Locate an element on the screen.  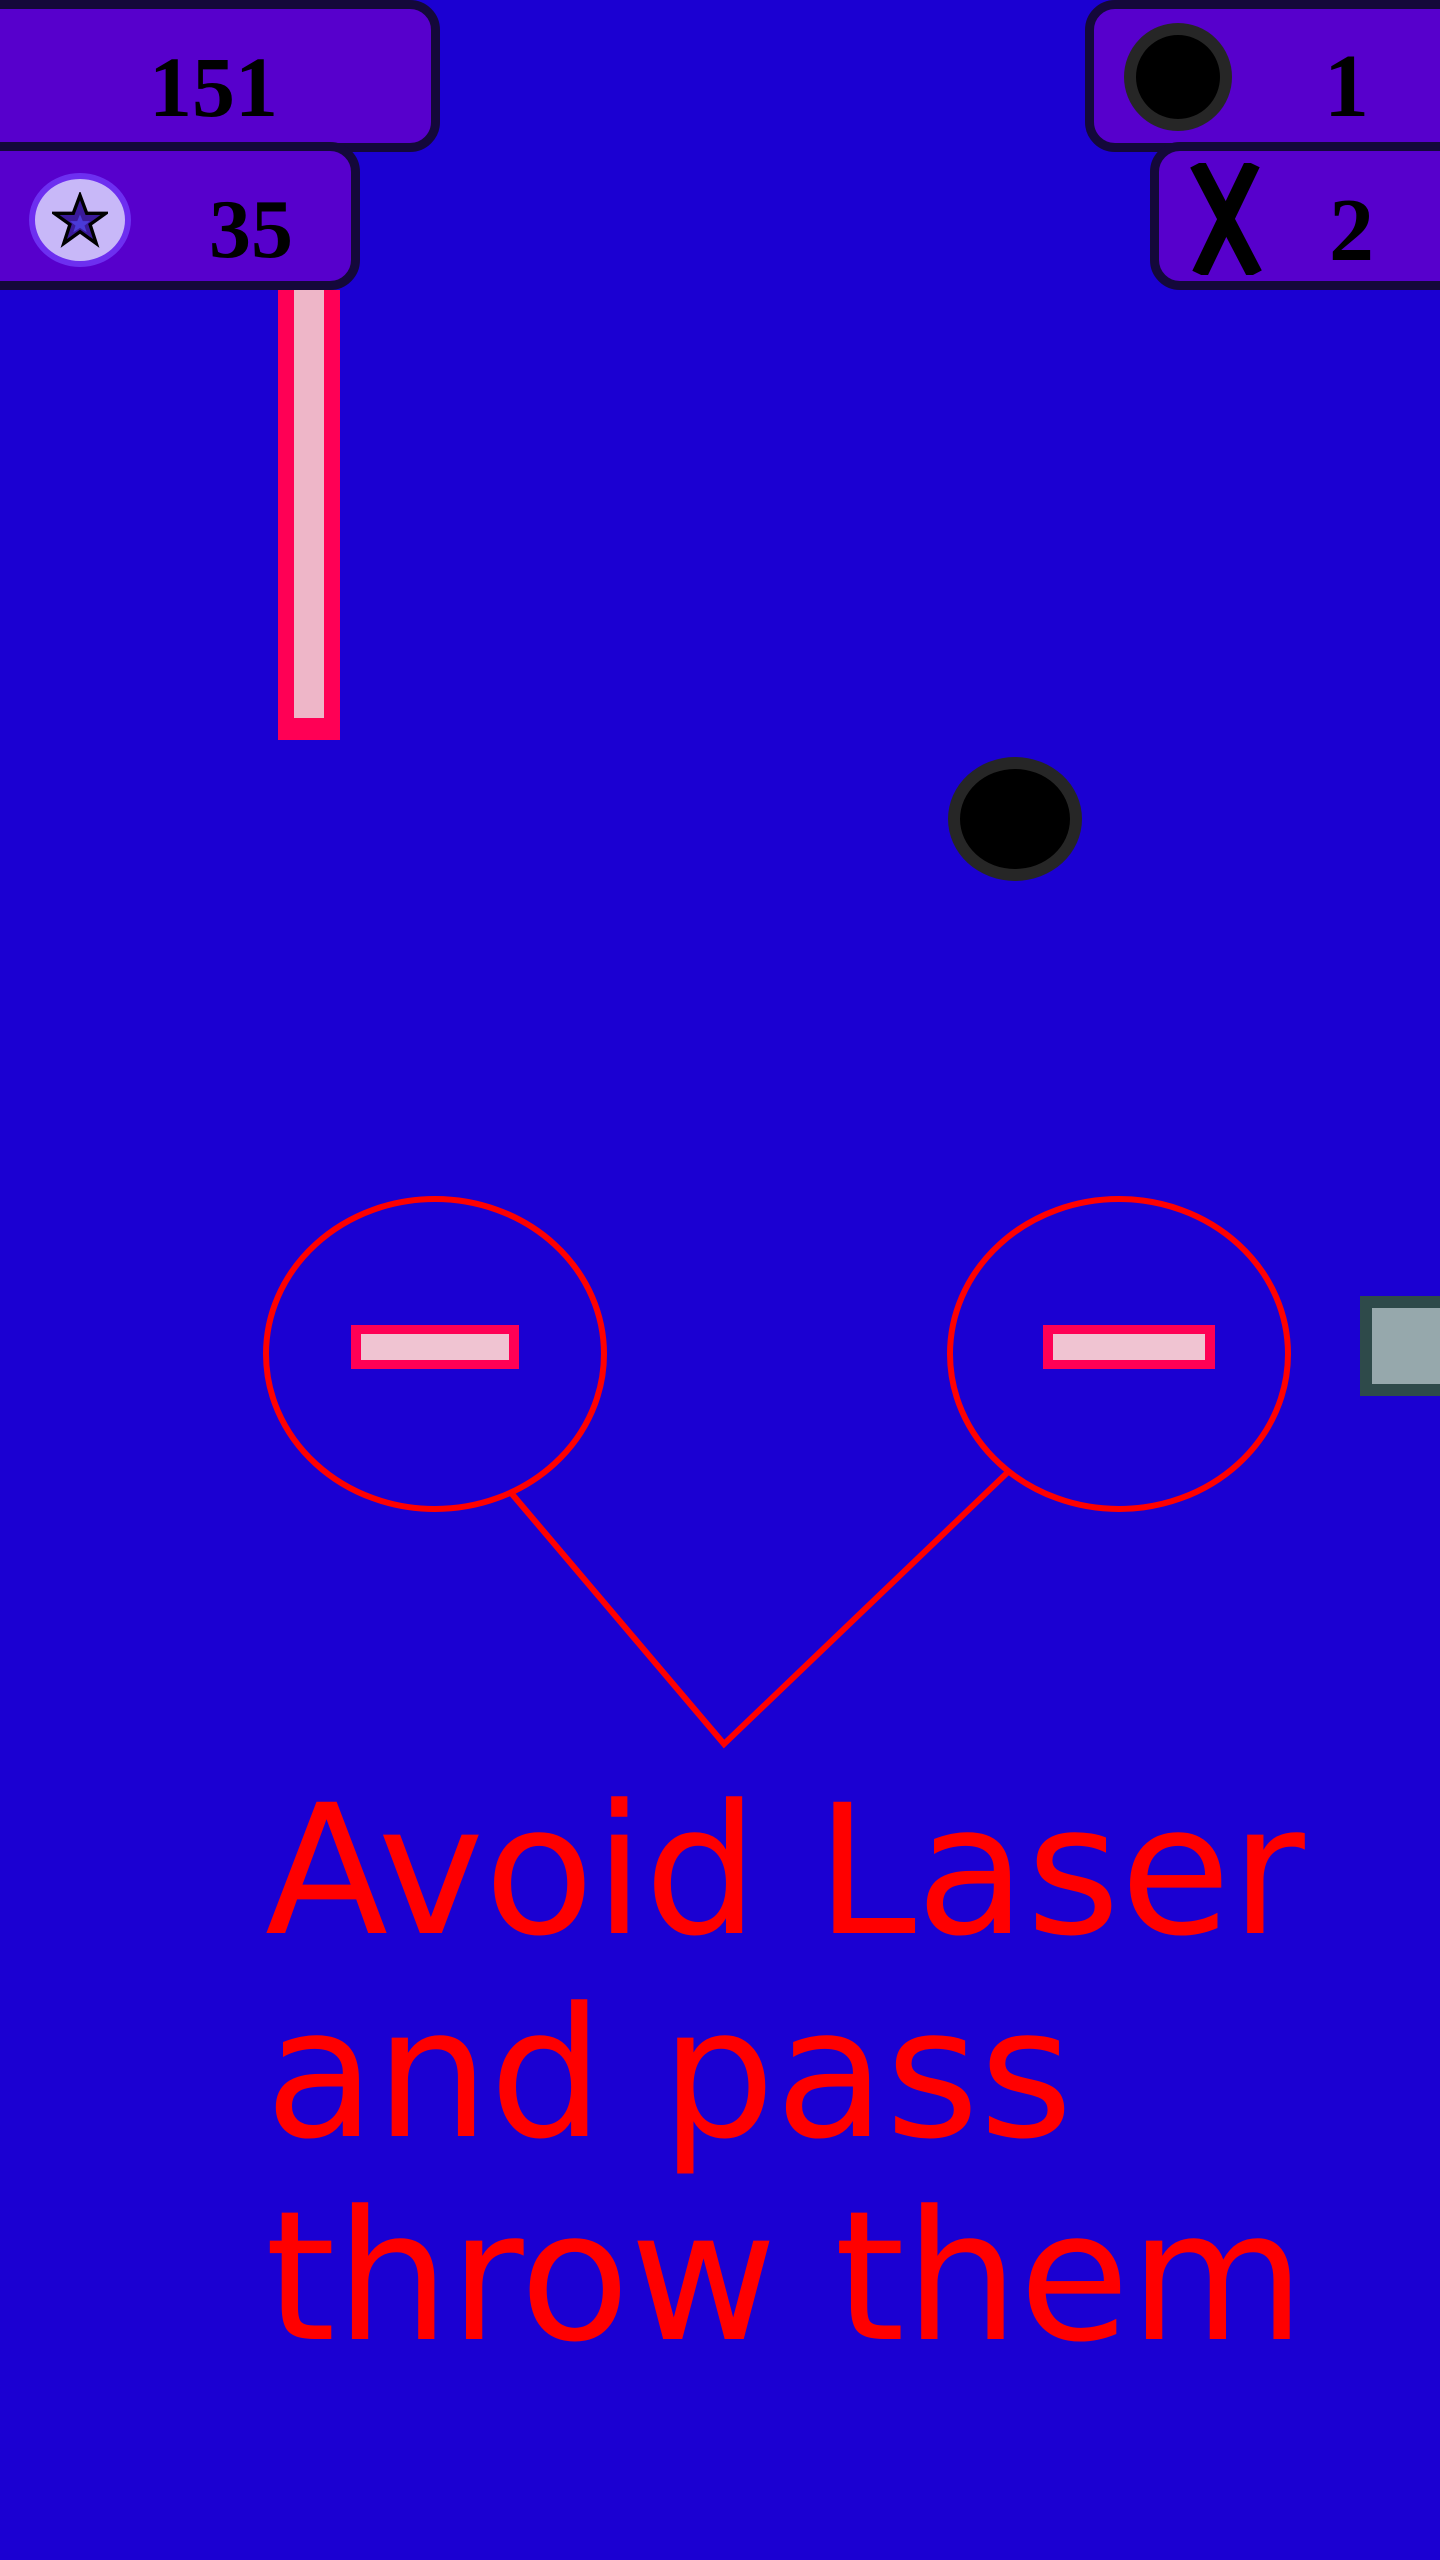
pointer-lines is located at coordinates (760, 1609).